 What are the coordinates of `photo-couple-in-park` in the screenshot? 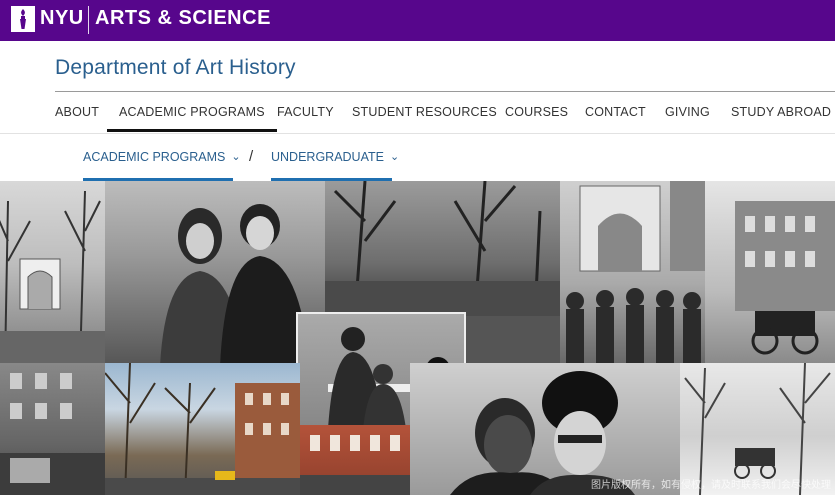 It's located at (215, 273).